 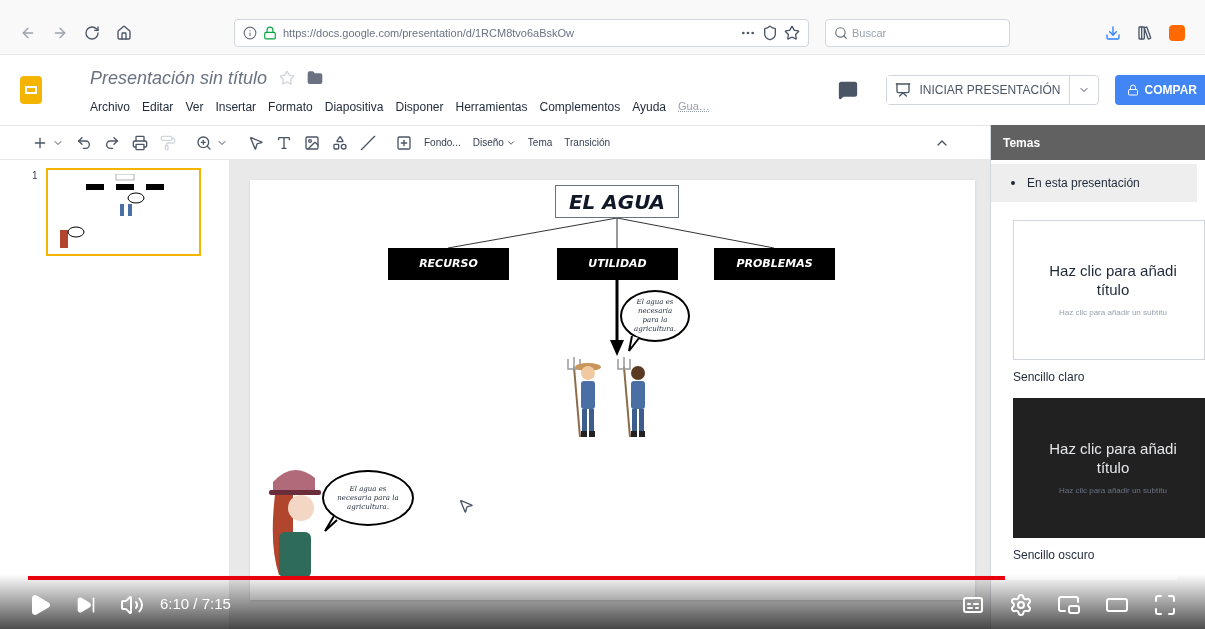 I want to click on zoom-icon, so click(x=204, y=142).